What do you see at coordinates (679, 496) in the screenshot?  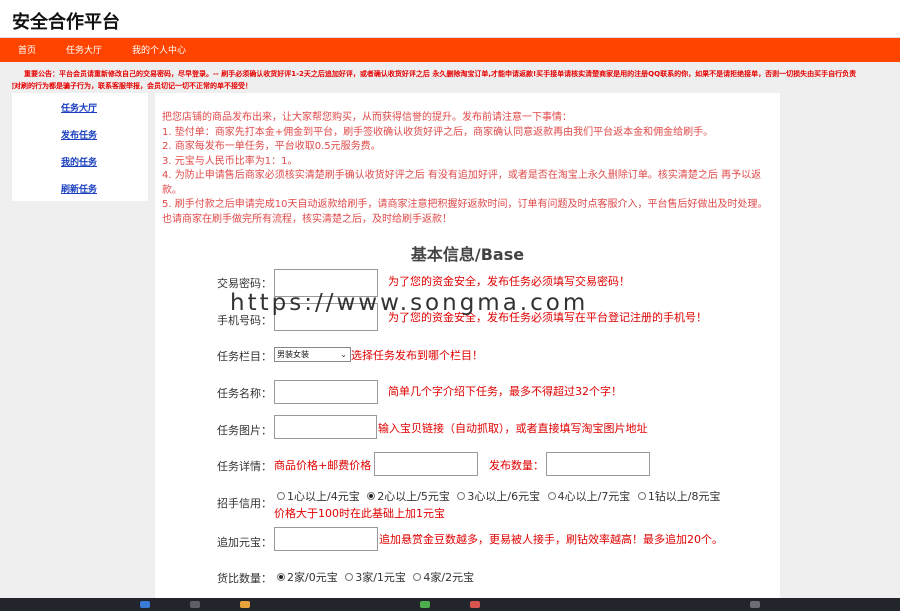 I see `credit-option-5: 1钻以上/8元宝` at bounding box center [679, 496].